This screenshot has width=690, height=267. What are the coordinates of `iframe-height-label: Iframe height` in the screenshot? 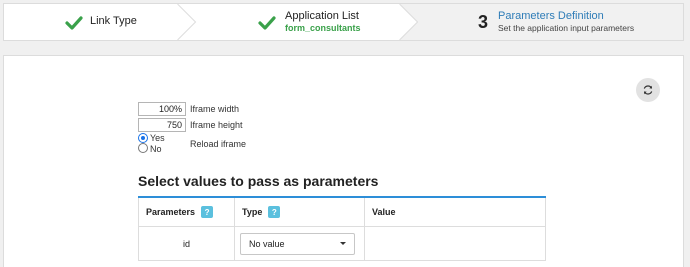 It's located at (216, 125).